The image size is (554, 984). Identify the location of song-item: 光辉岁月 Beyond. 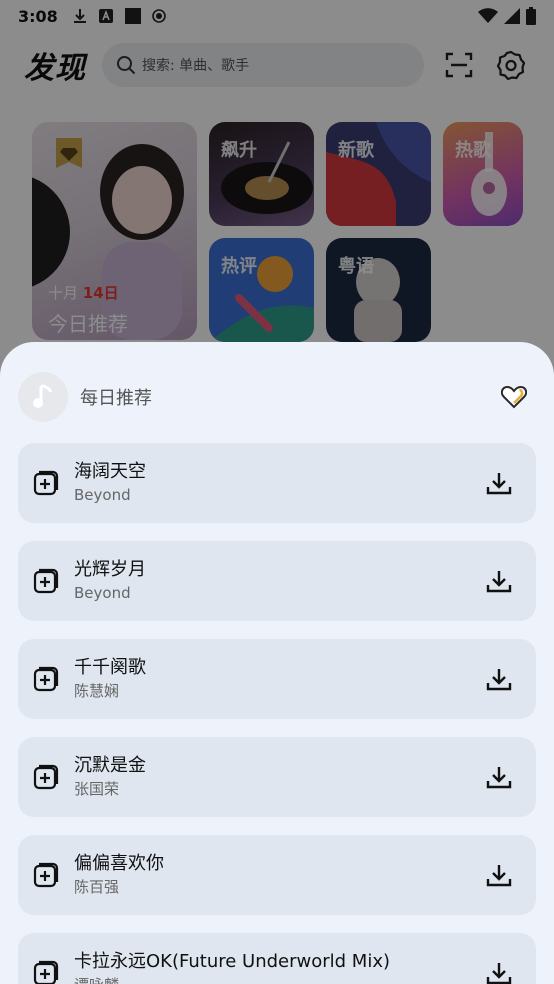
(277, 581).